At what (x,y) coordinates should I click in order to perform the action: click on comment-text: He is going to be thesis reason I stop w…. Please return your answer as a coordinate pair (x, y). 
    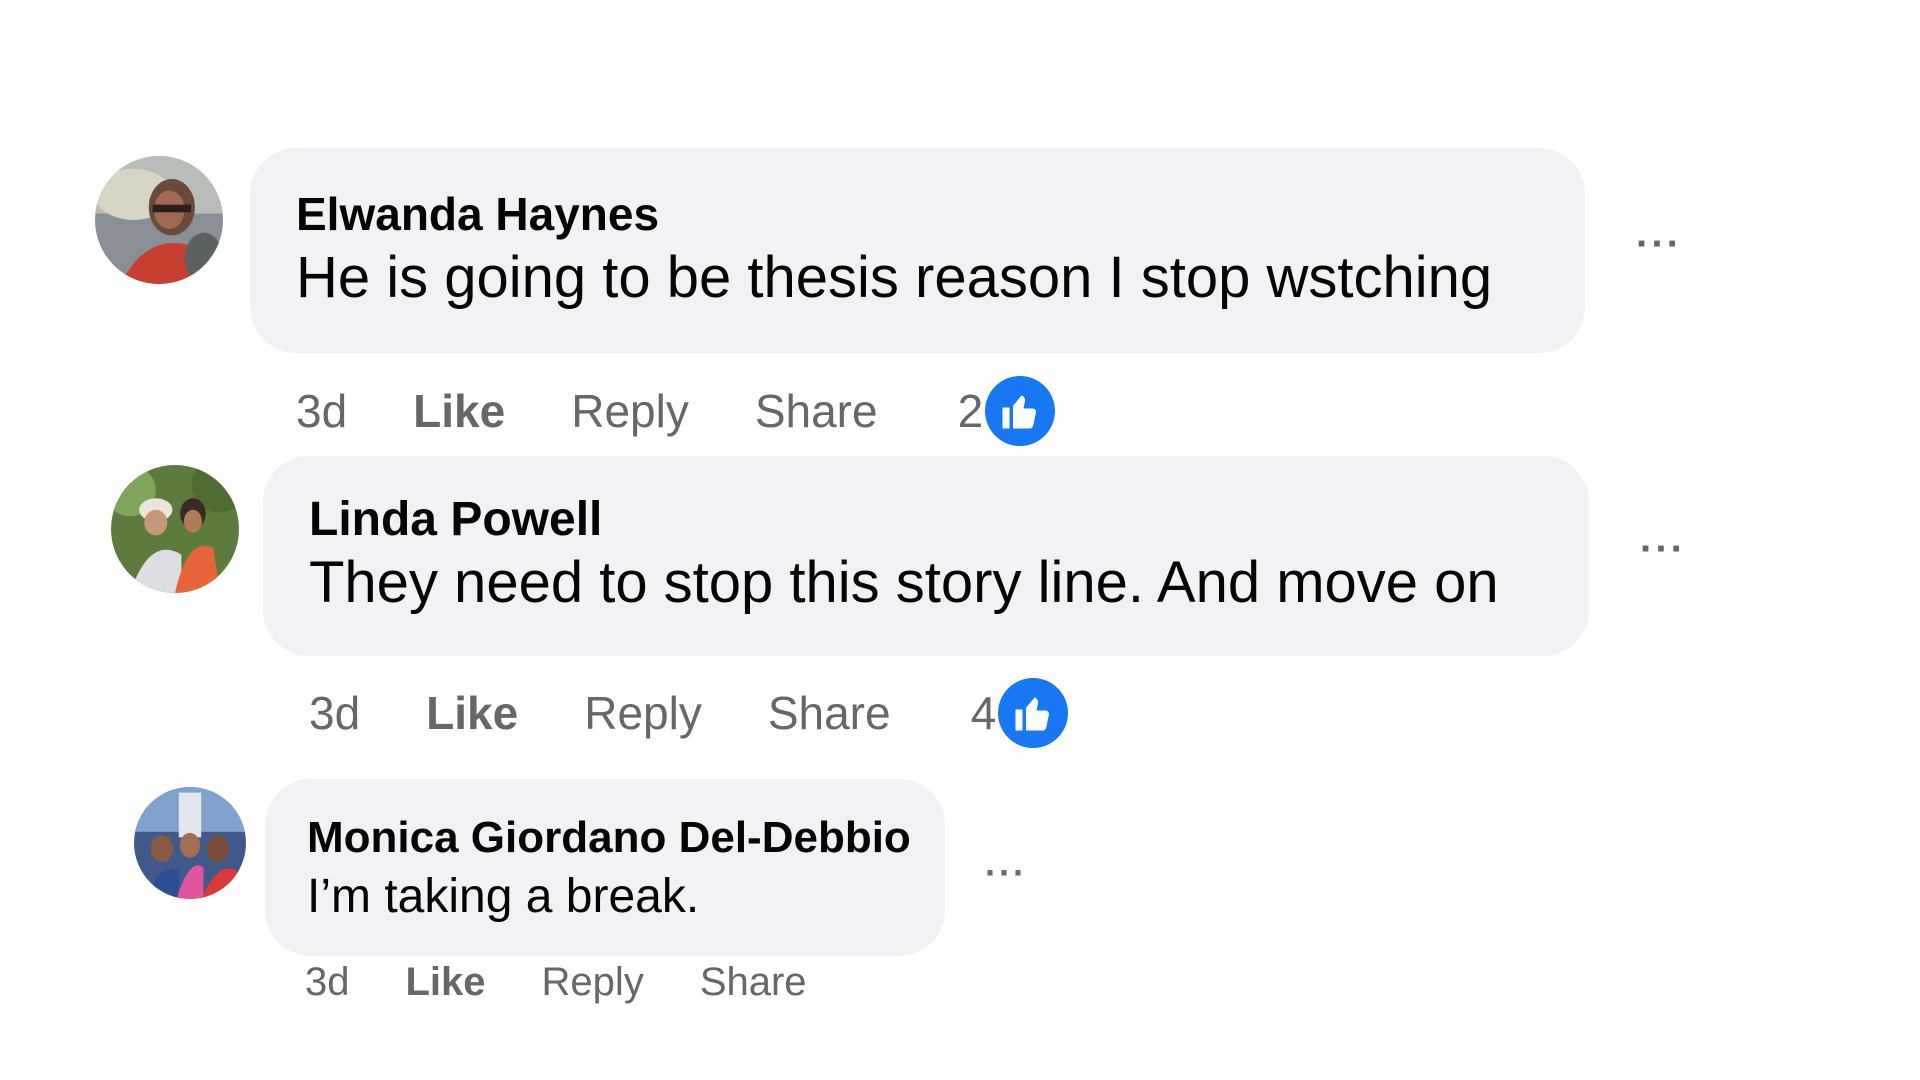
    Looking at the image, I should click on (894, 277).